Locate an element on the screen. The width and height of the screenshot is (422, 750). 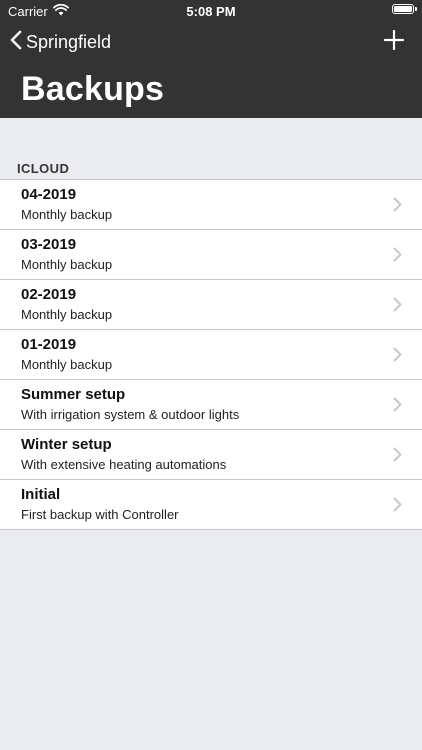
backup-title: Initial is located at coordinates (41, 494).